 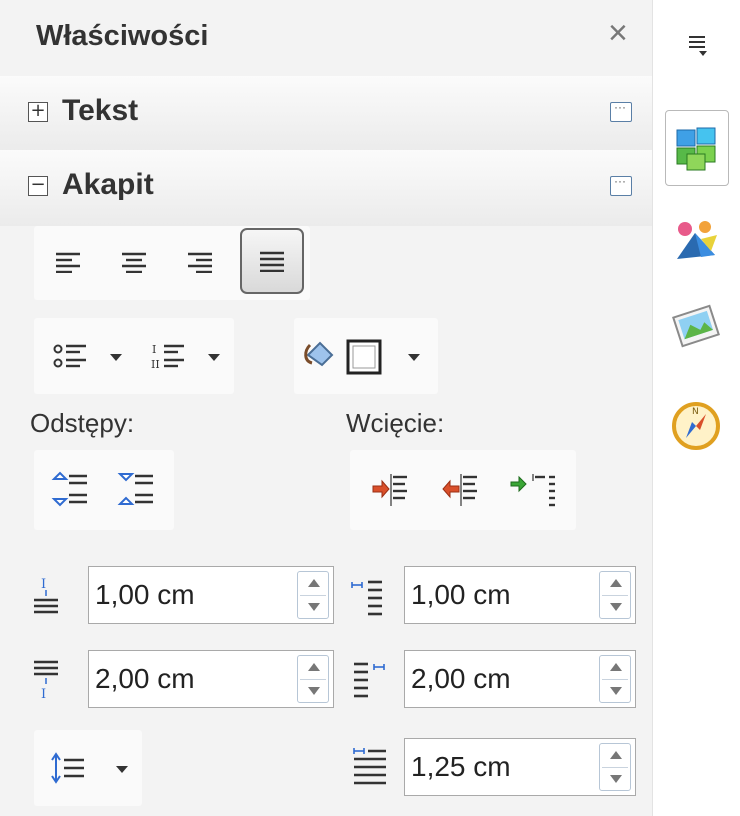 I want to click on spacing-label: Odstępy:, so click(x=82, y=423).